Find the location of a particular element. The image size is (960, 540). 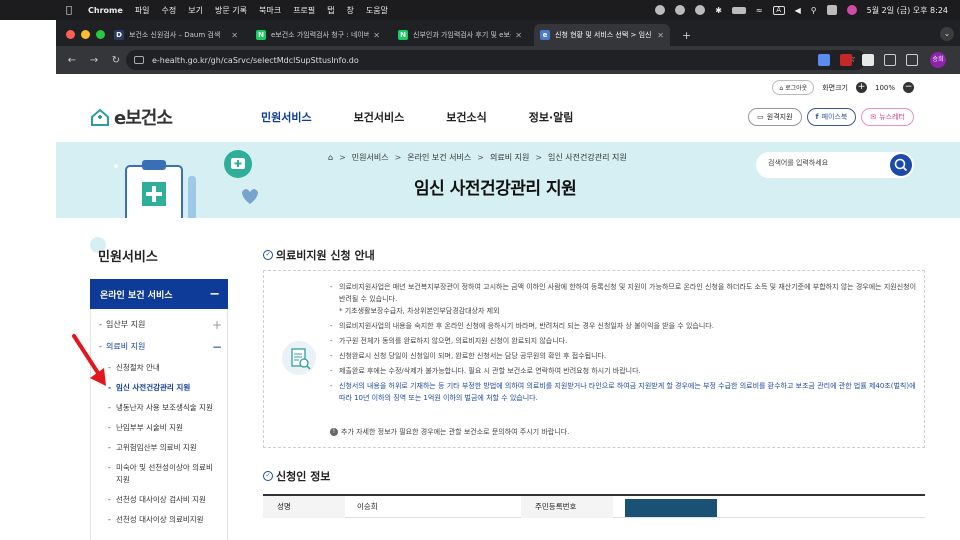

reload-icon: ↻ is located at coordinates (116, 60).